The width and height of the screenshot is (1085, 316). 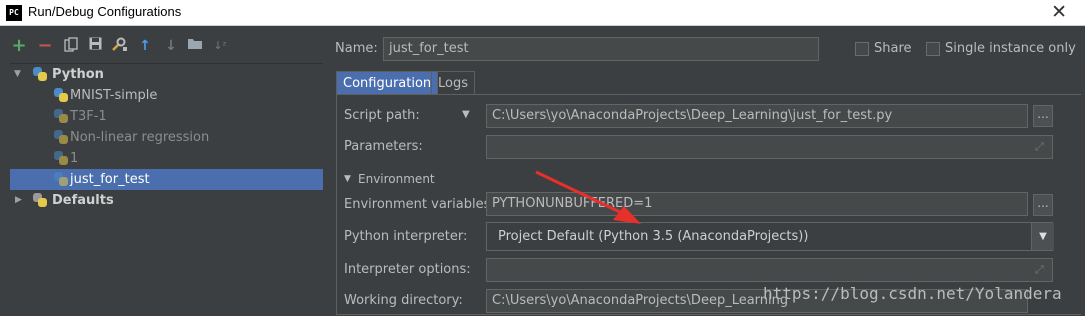 I want to click on window-titlebar: PC Run/Debug Configurations ✕, so click(x=542, y=13).